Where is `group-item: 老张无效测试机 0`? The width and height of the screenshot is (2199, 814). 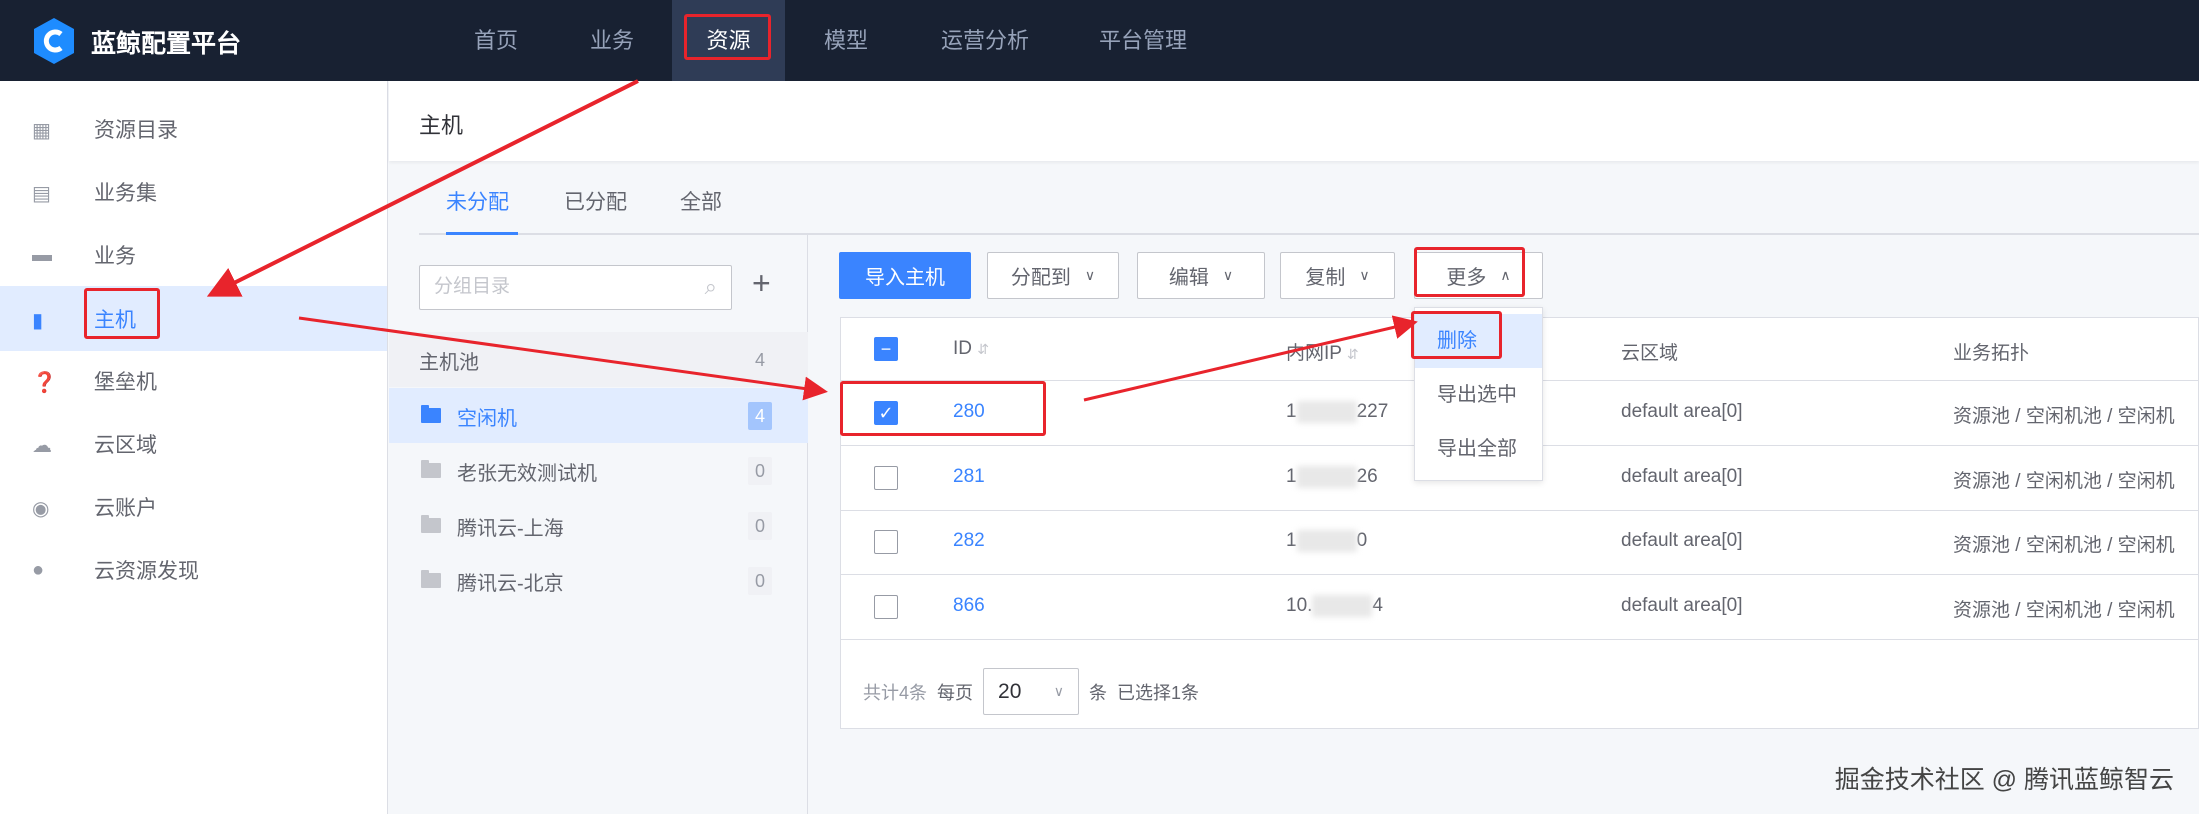 group-item: 老张无效测试机 0 is located at coordinates (598, 470).